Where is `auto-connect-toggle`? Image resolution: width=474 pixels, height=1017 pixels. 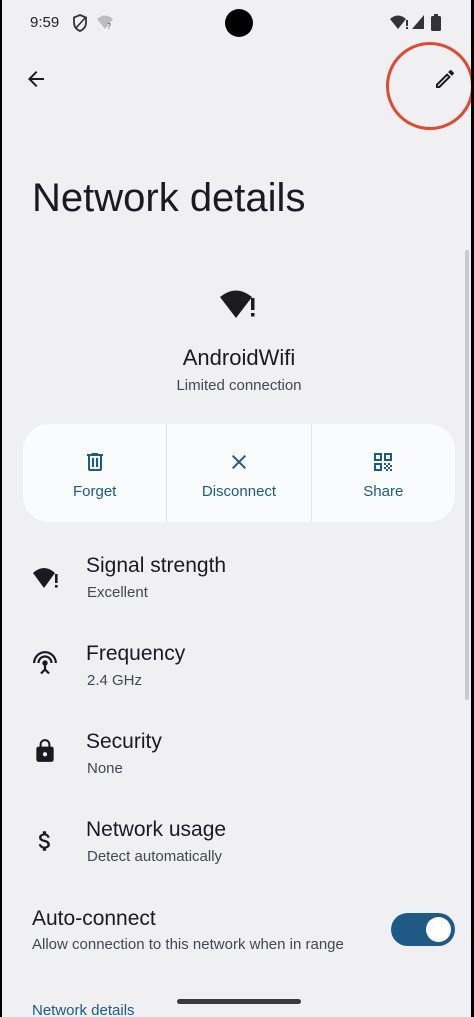
auto-connect-toggle is located at coordinates (423, 929).